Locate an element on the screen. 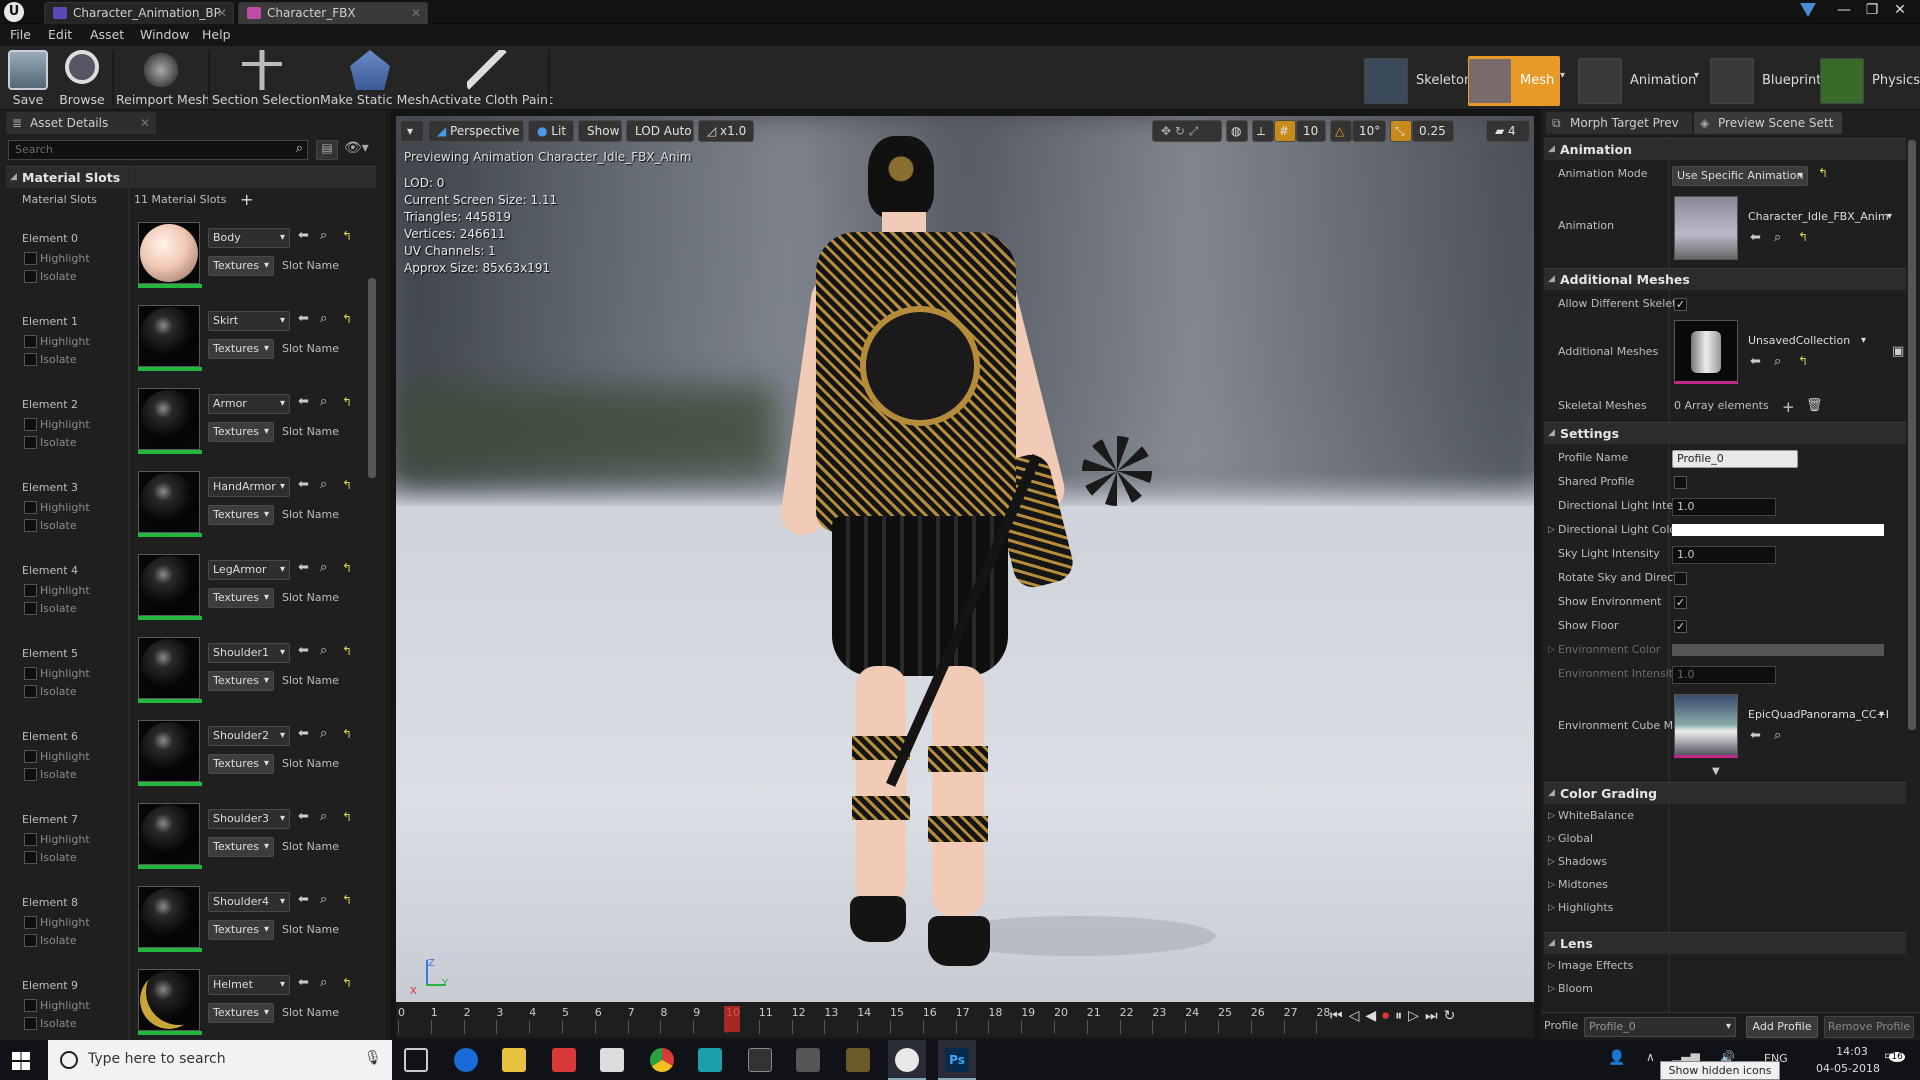  material-dropdown: Shoulder4 is located at coordinates (249, 902).